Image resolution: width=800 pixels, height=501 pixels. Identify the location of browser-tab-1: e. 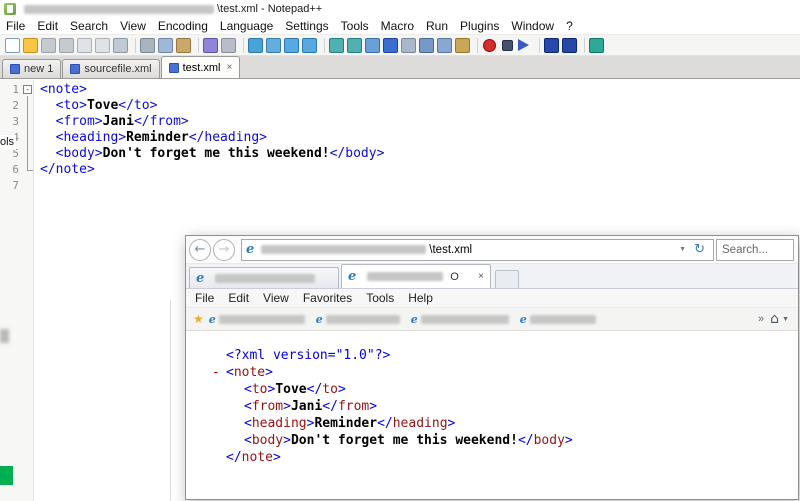
(264, 277).